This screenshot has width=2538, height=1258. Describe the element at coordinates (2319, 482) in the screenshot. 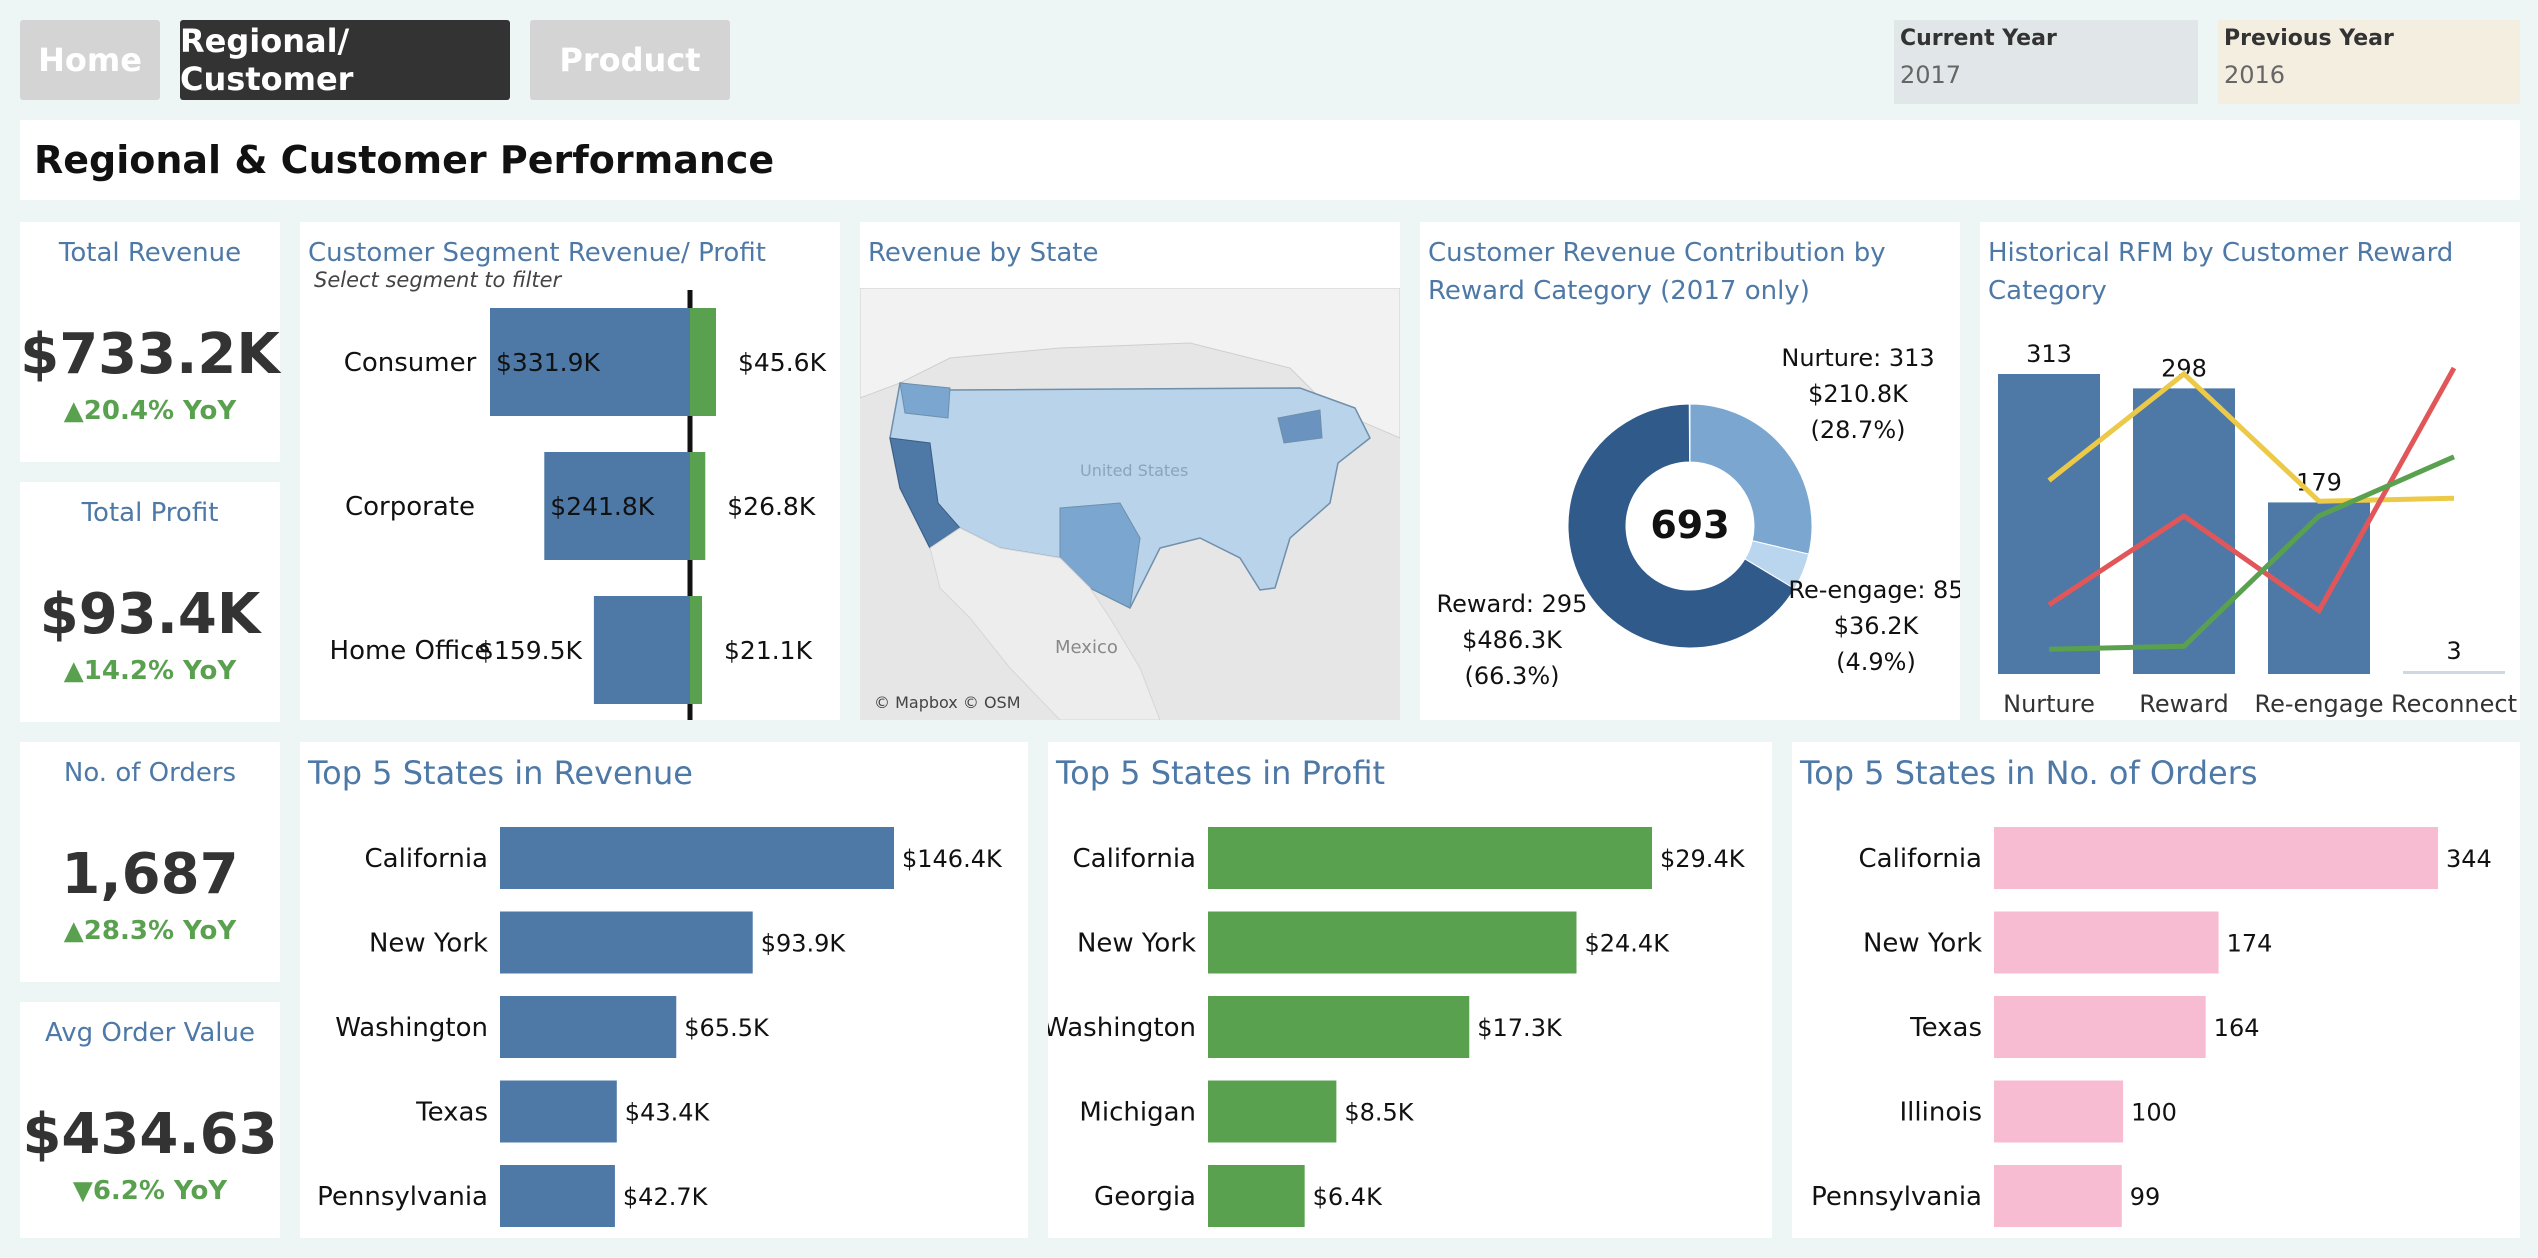

I see `rfm-bar-label: 179` at that location.